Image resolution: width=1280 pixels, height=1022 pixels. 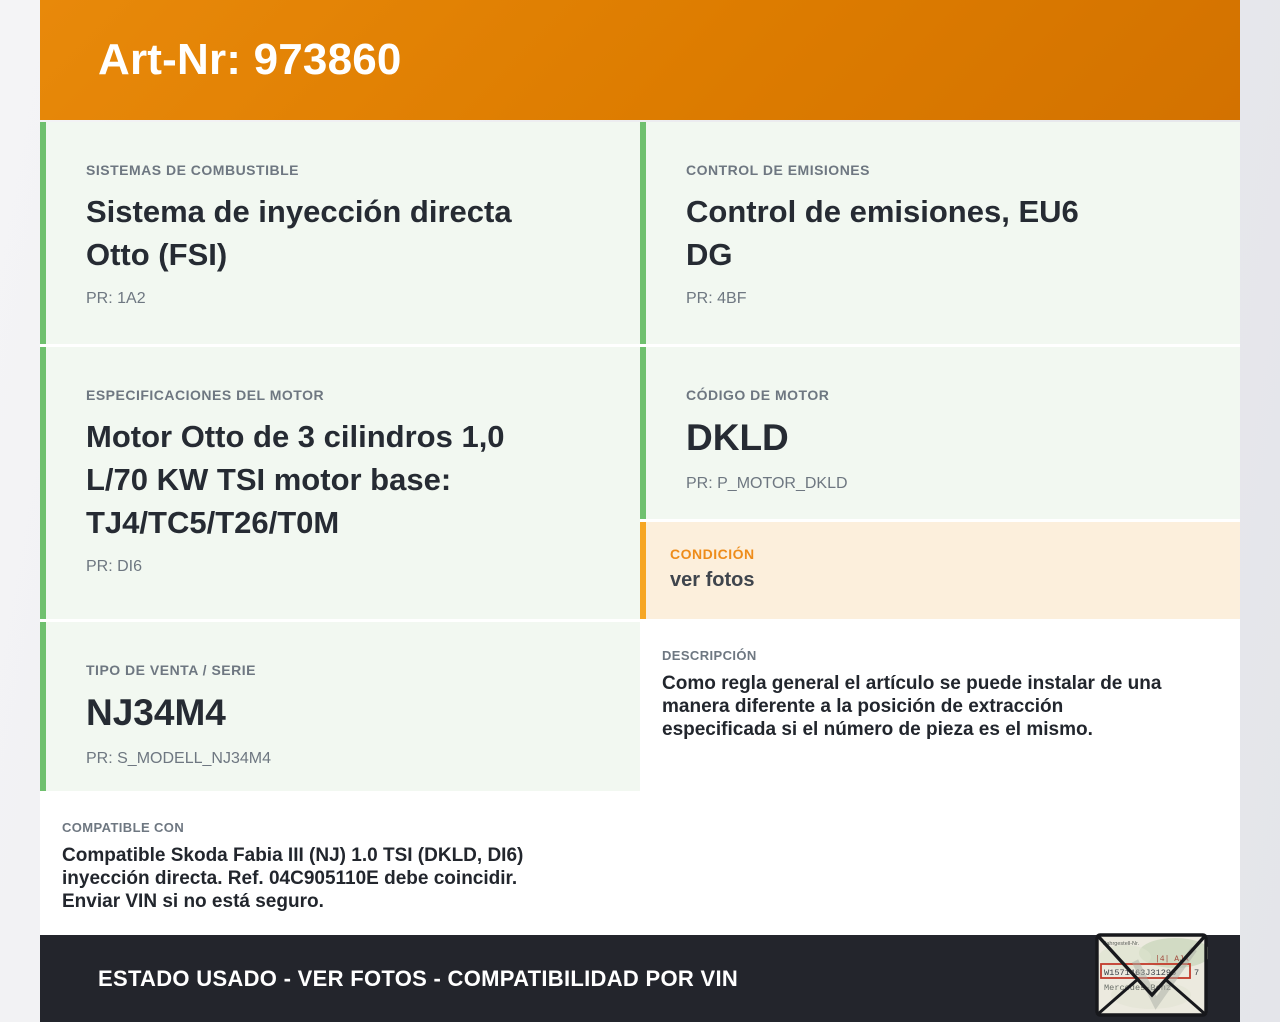 I want to click on card-fuel-pr-code: PR: 1A2, so click(x=116, y=298).